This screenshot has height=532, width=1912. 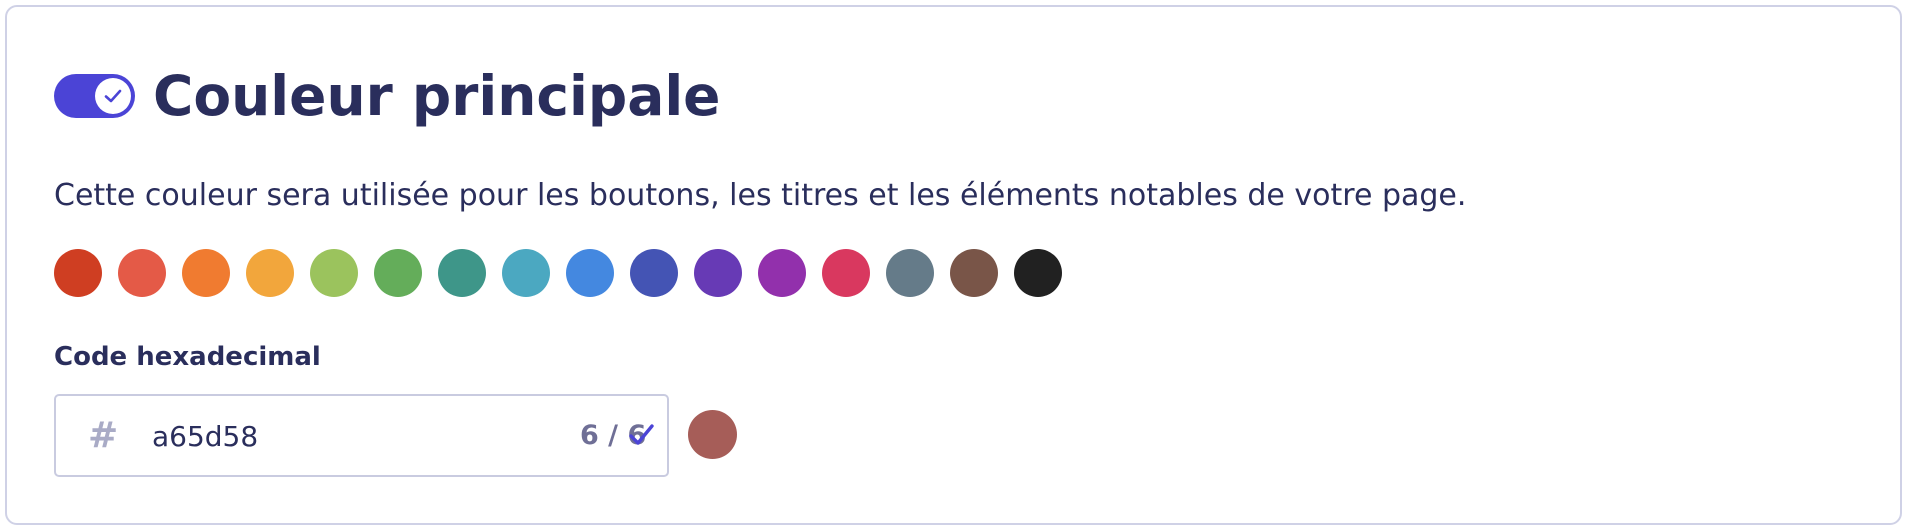 What do you see at coordinates (94, 96) in the screenshot?
I see `main-color-toggle` at bounding box center [94, 96].